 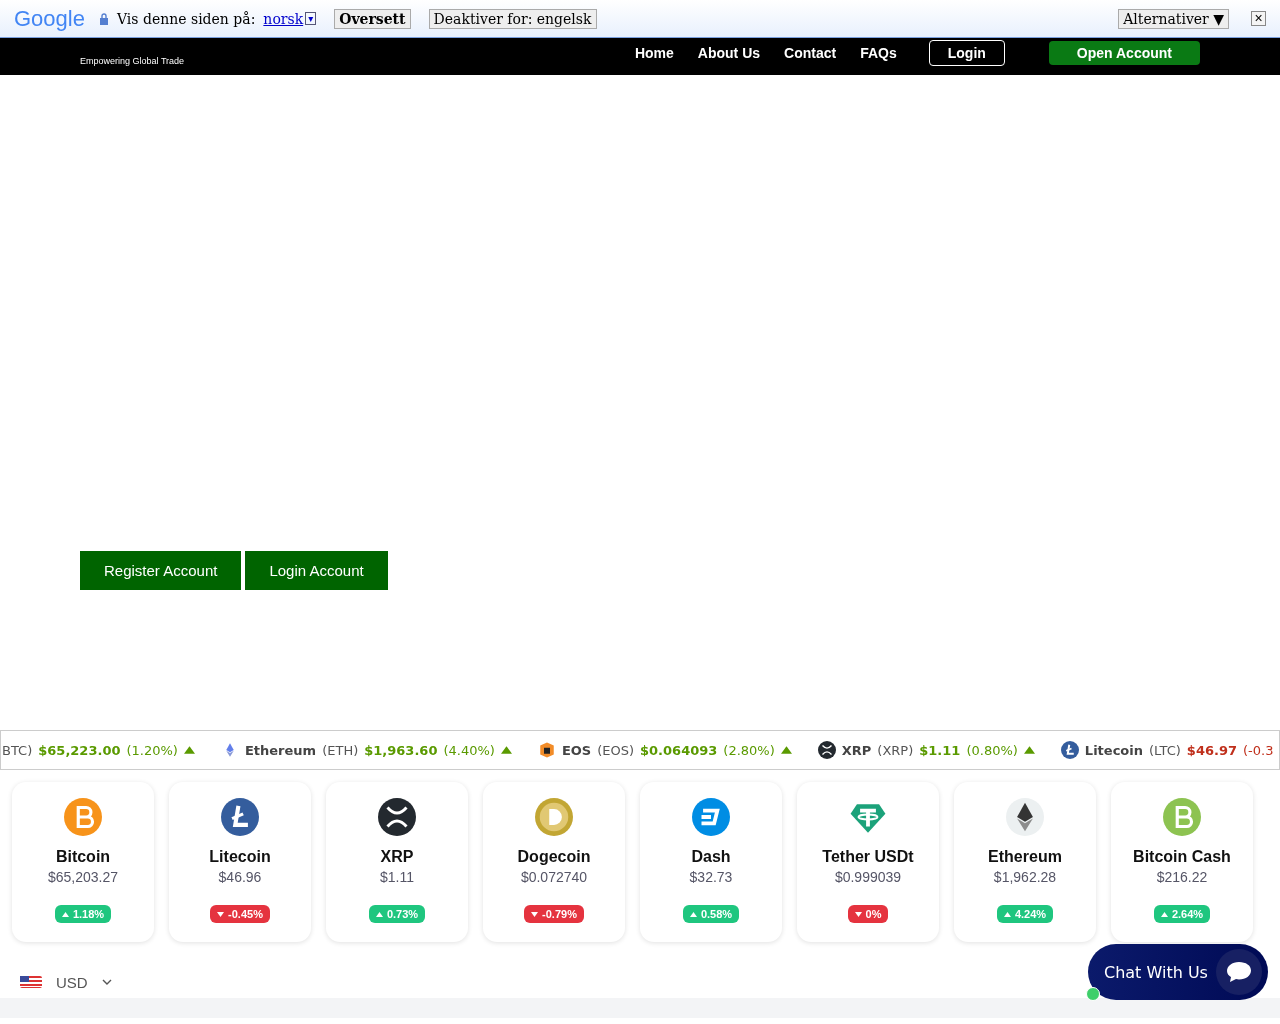 I want to click on coin-price: $65,223.00, so click(x=79, y=750).